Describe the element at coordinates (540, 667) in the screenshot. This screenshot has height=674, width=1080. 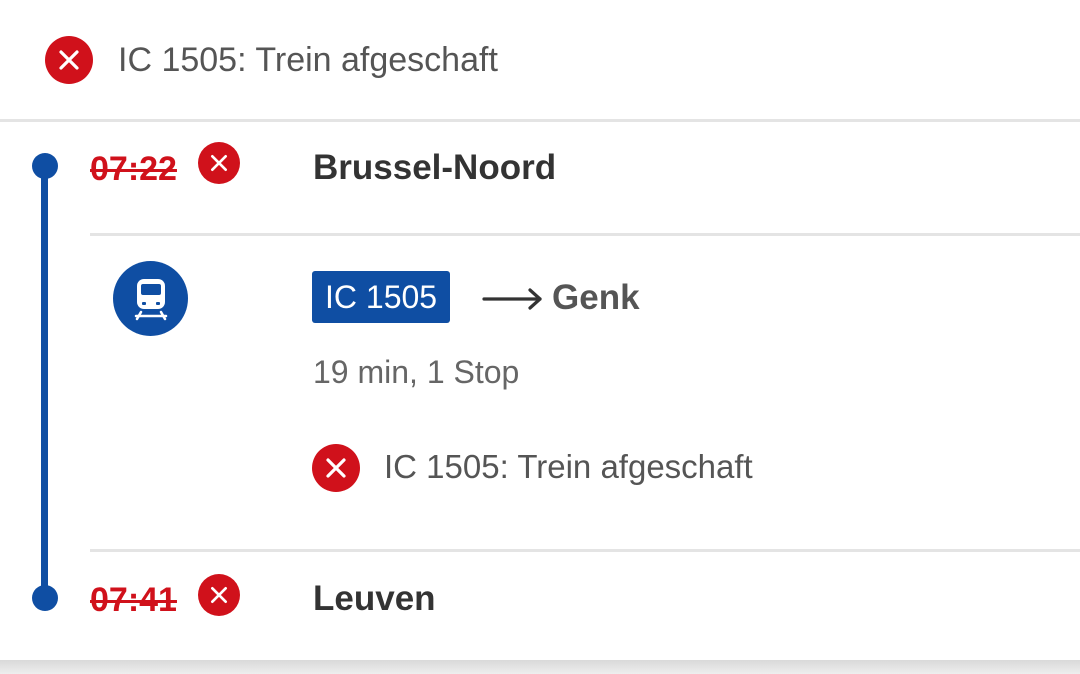
I see `card-bottom-edge` at that location.